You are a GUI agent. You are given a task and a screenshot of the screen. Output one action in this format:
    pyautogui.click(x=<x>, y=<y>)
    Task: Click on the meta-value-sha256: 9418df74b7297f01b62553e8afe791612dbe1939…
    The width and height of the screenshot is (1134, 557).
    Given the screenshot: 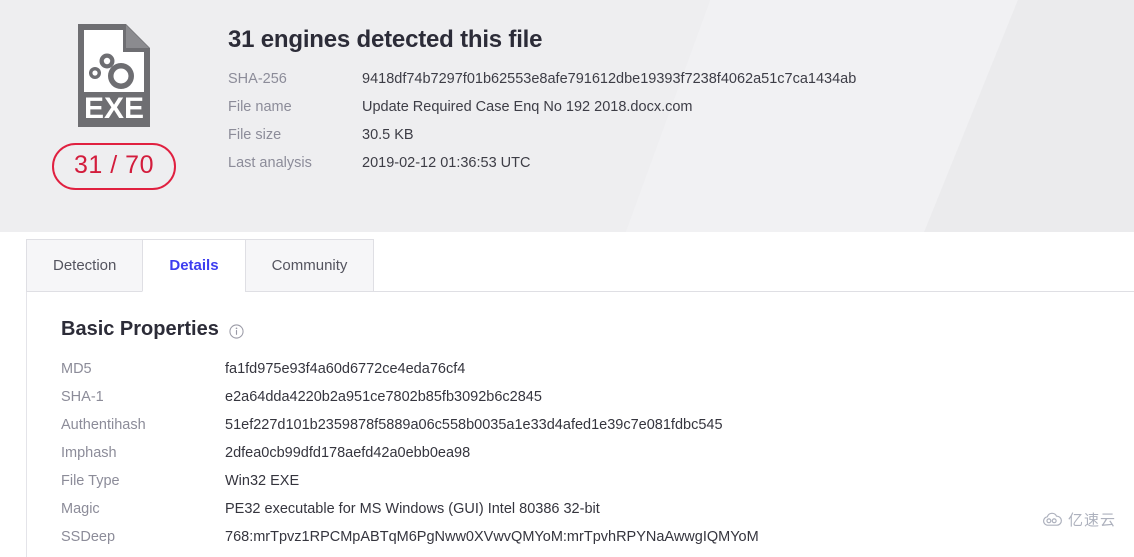 What is the action you would take?
    pyautogui.click(x=609, y=79)
    